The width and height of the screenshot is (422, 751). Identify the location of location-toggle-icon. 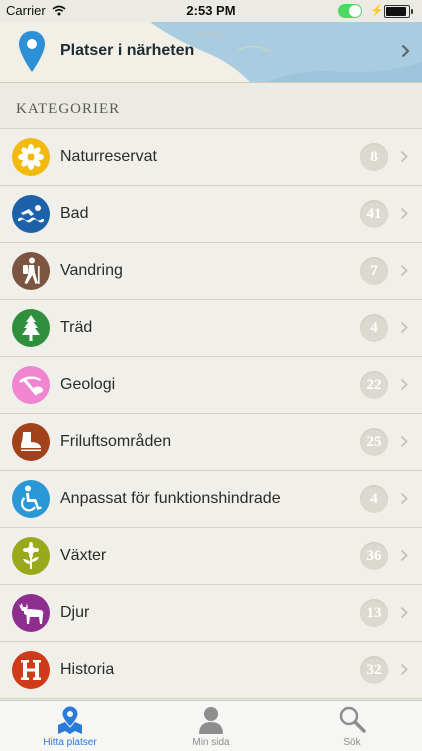
(350, 11).